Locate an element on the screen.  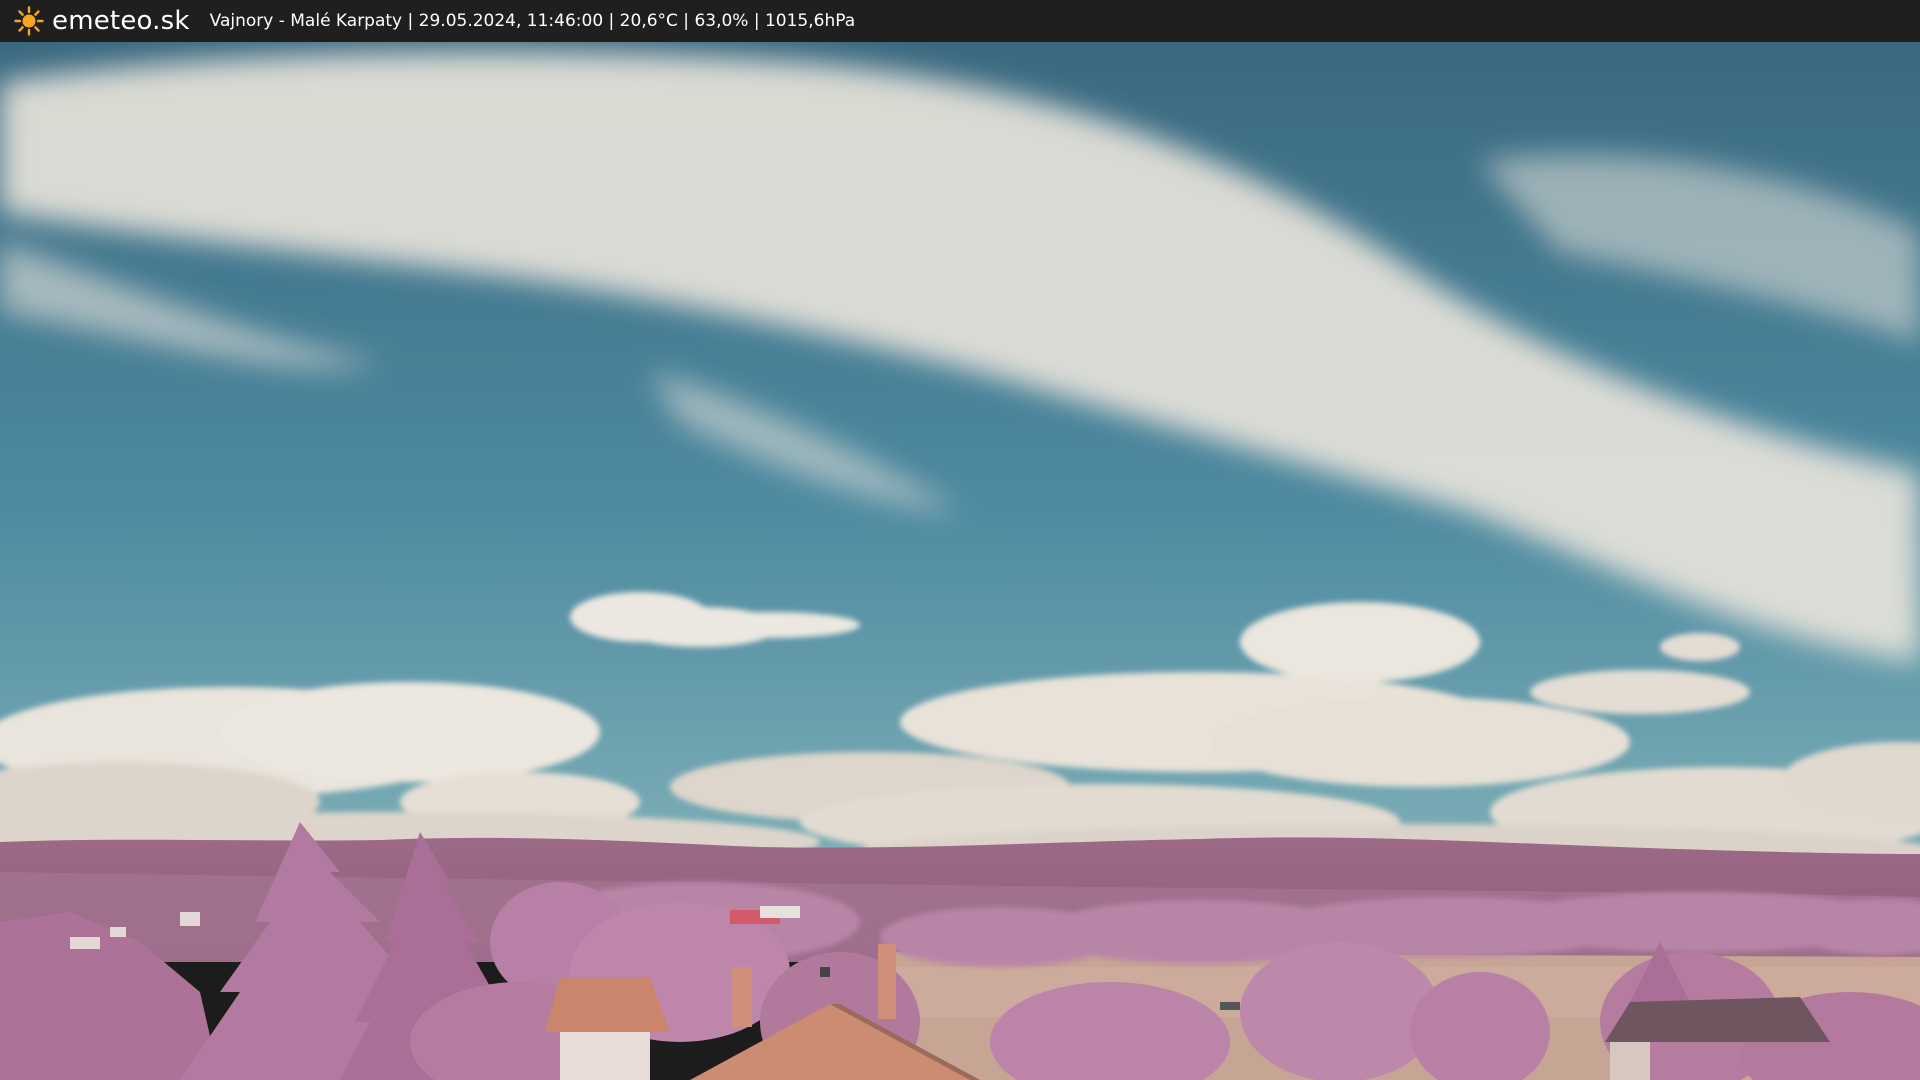
emeteo-logo: emeteo.sk is located at coordinates (102, 21).